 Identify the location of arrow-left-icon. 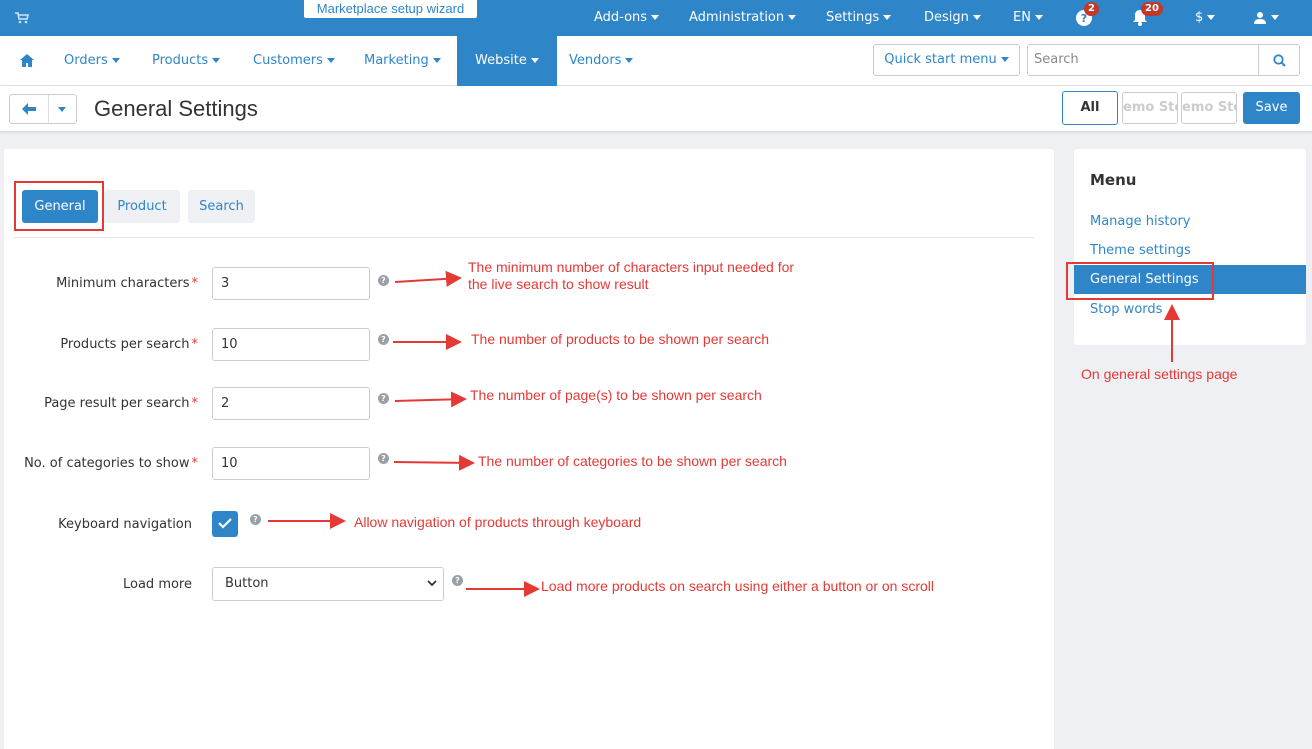
(29, 109).